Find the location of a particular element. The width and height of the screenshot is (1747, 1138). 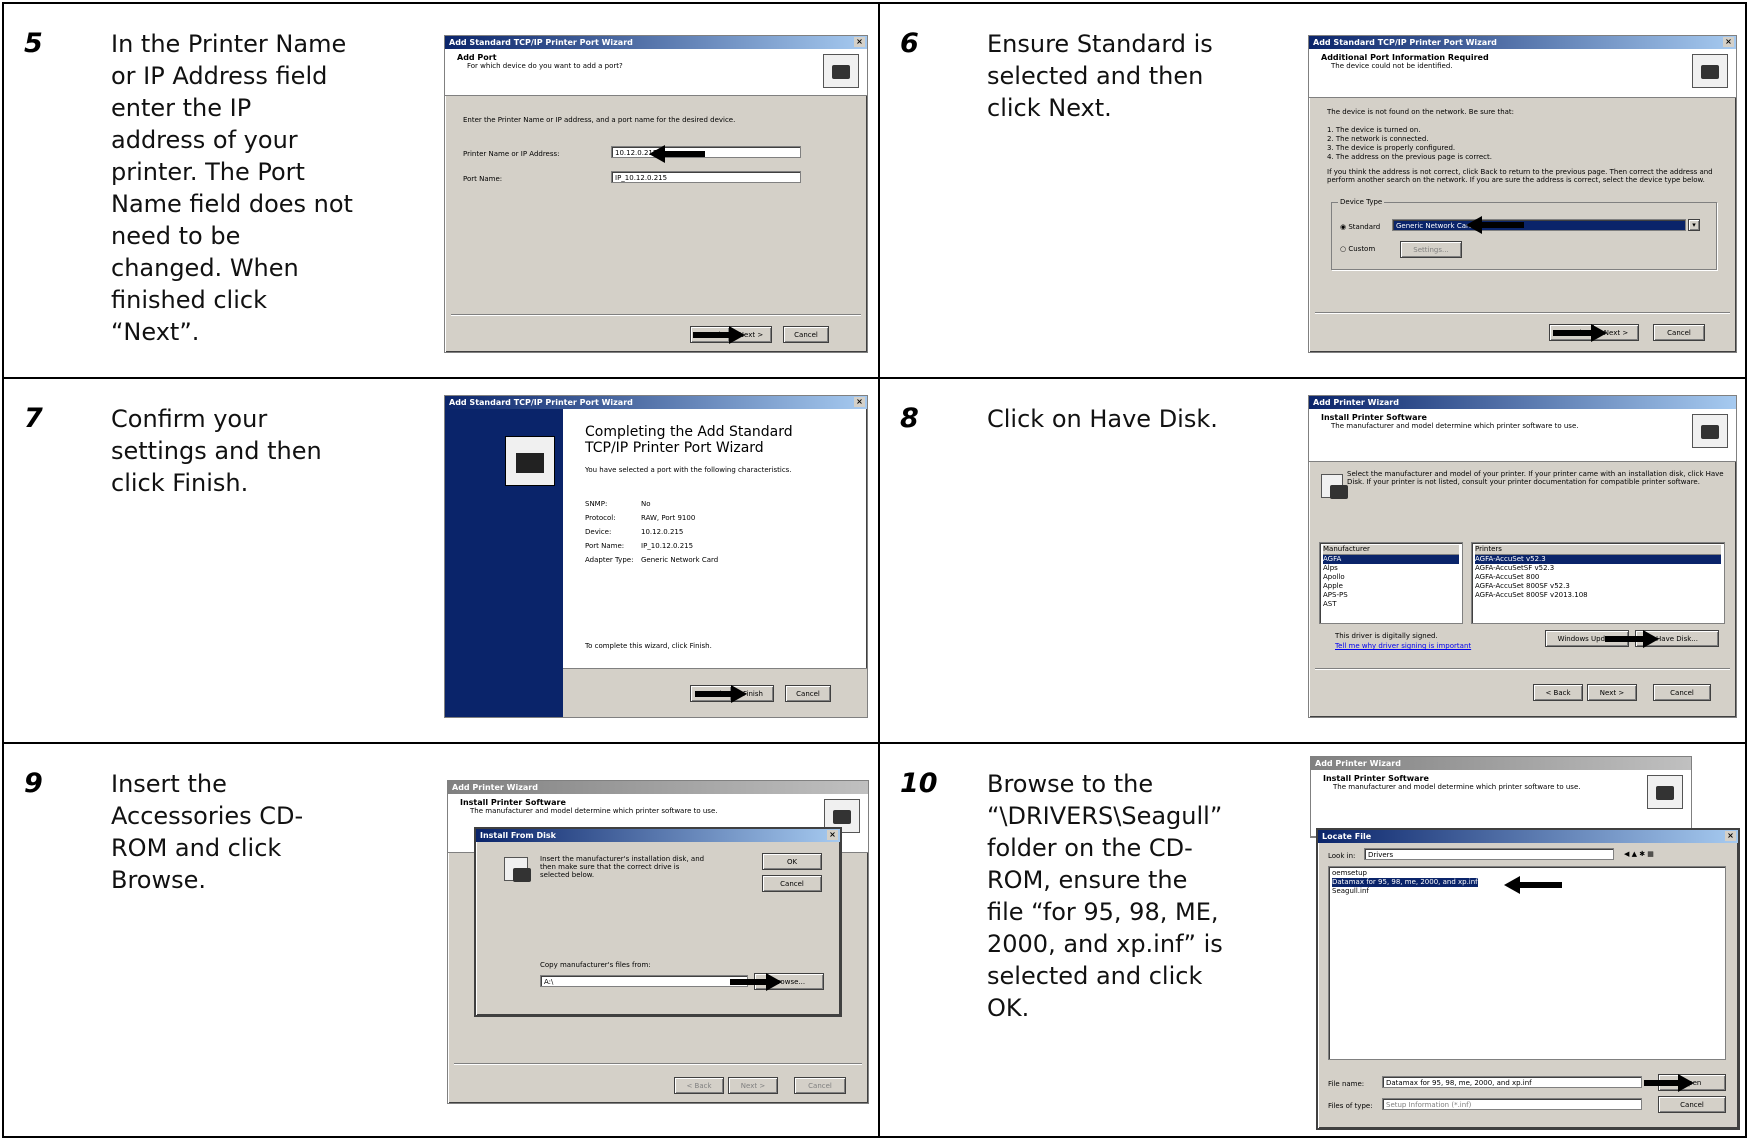

port-name-label: Port Name: is located at coordinates (483, 179).